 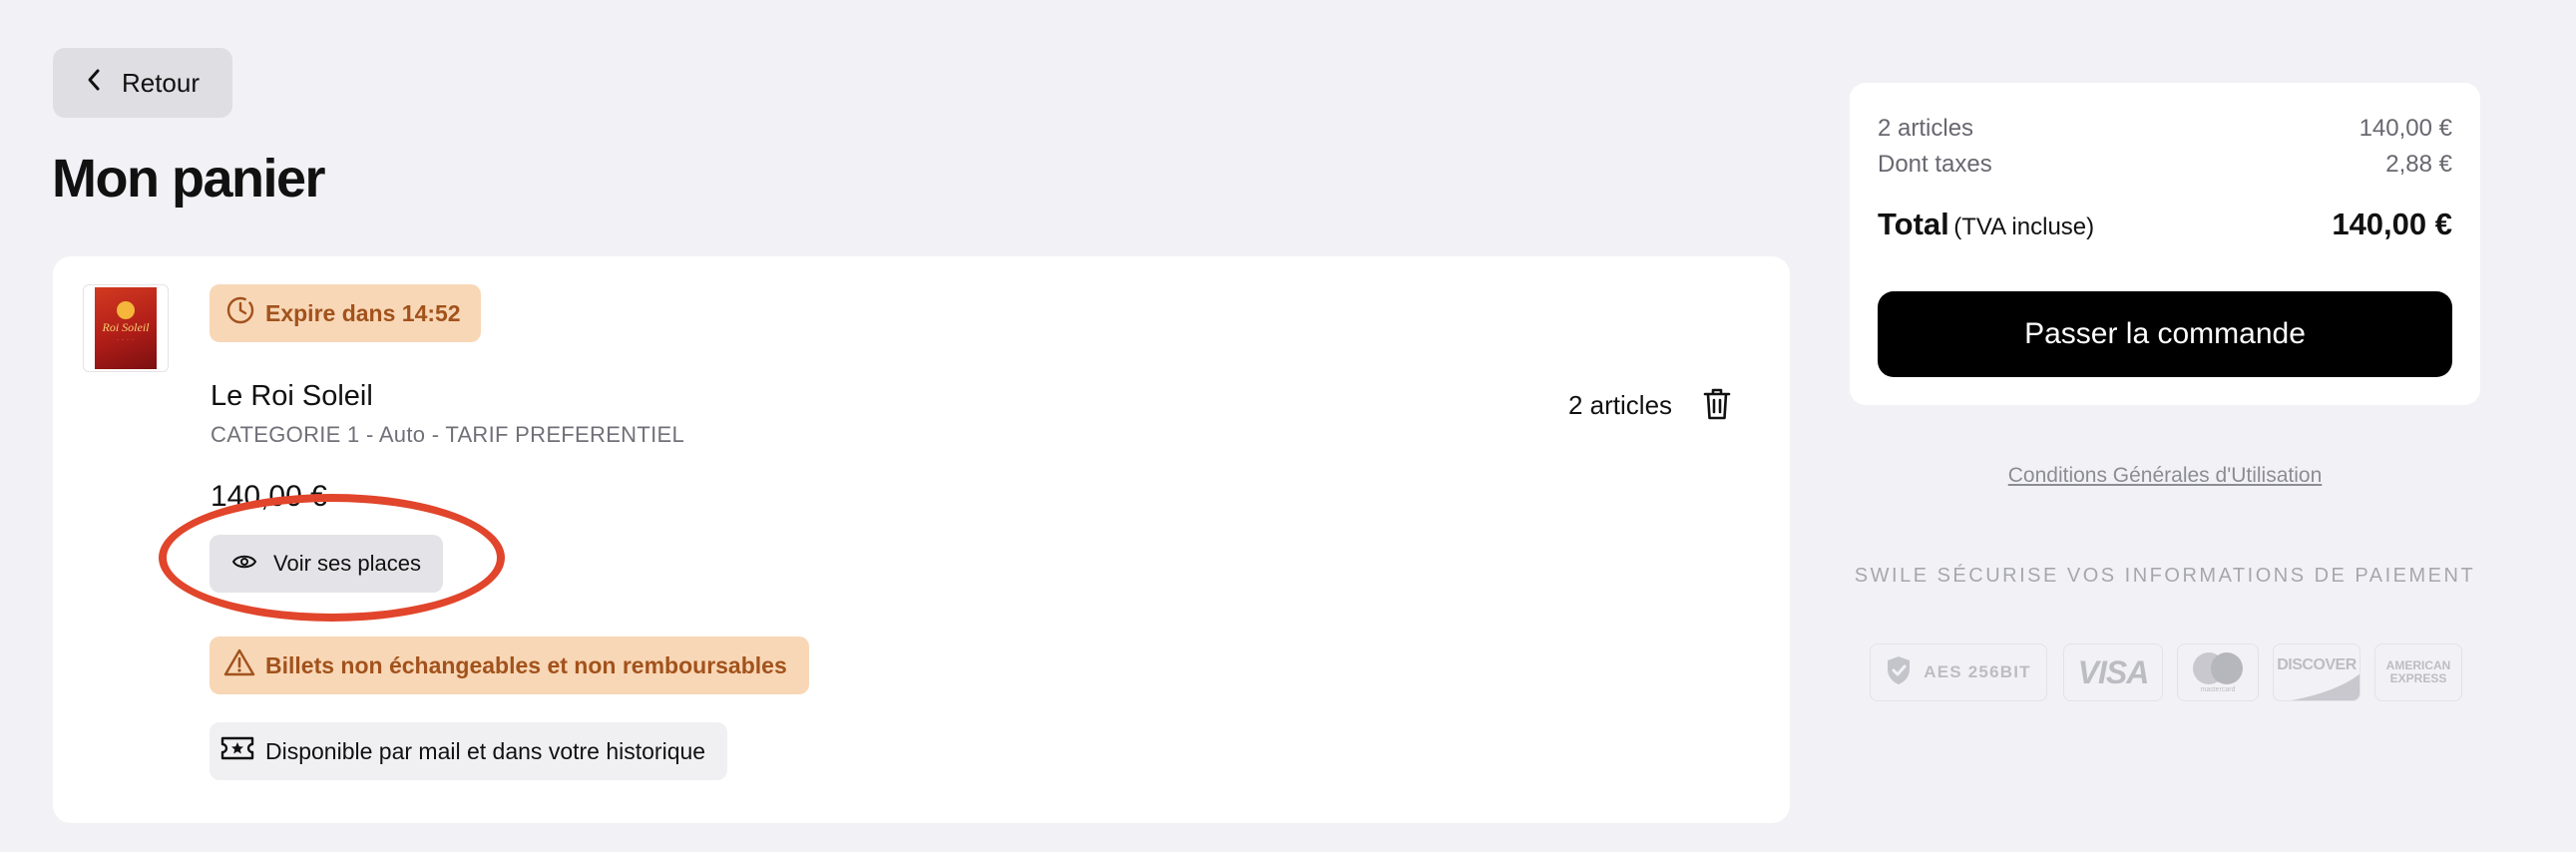 I want to click on eye-icon, so click(x=244, y=564).